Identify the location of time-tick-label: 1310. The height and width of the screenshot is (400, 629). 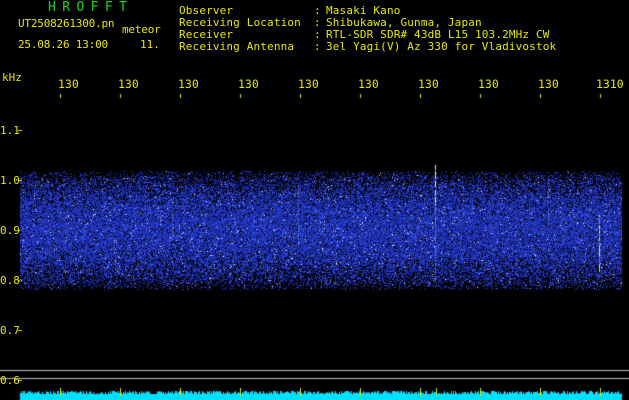
(610, 84).